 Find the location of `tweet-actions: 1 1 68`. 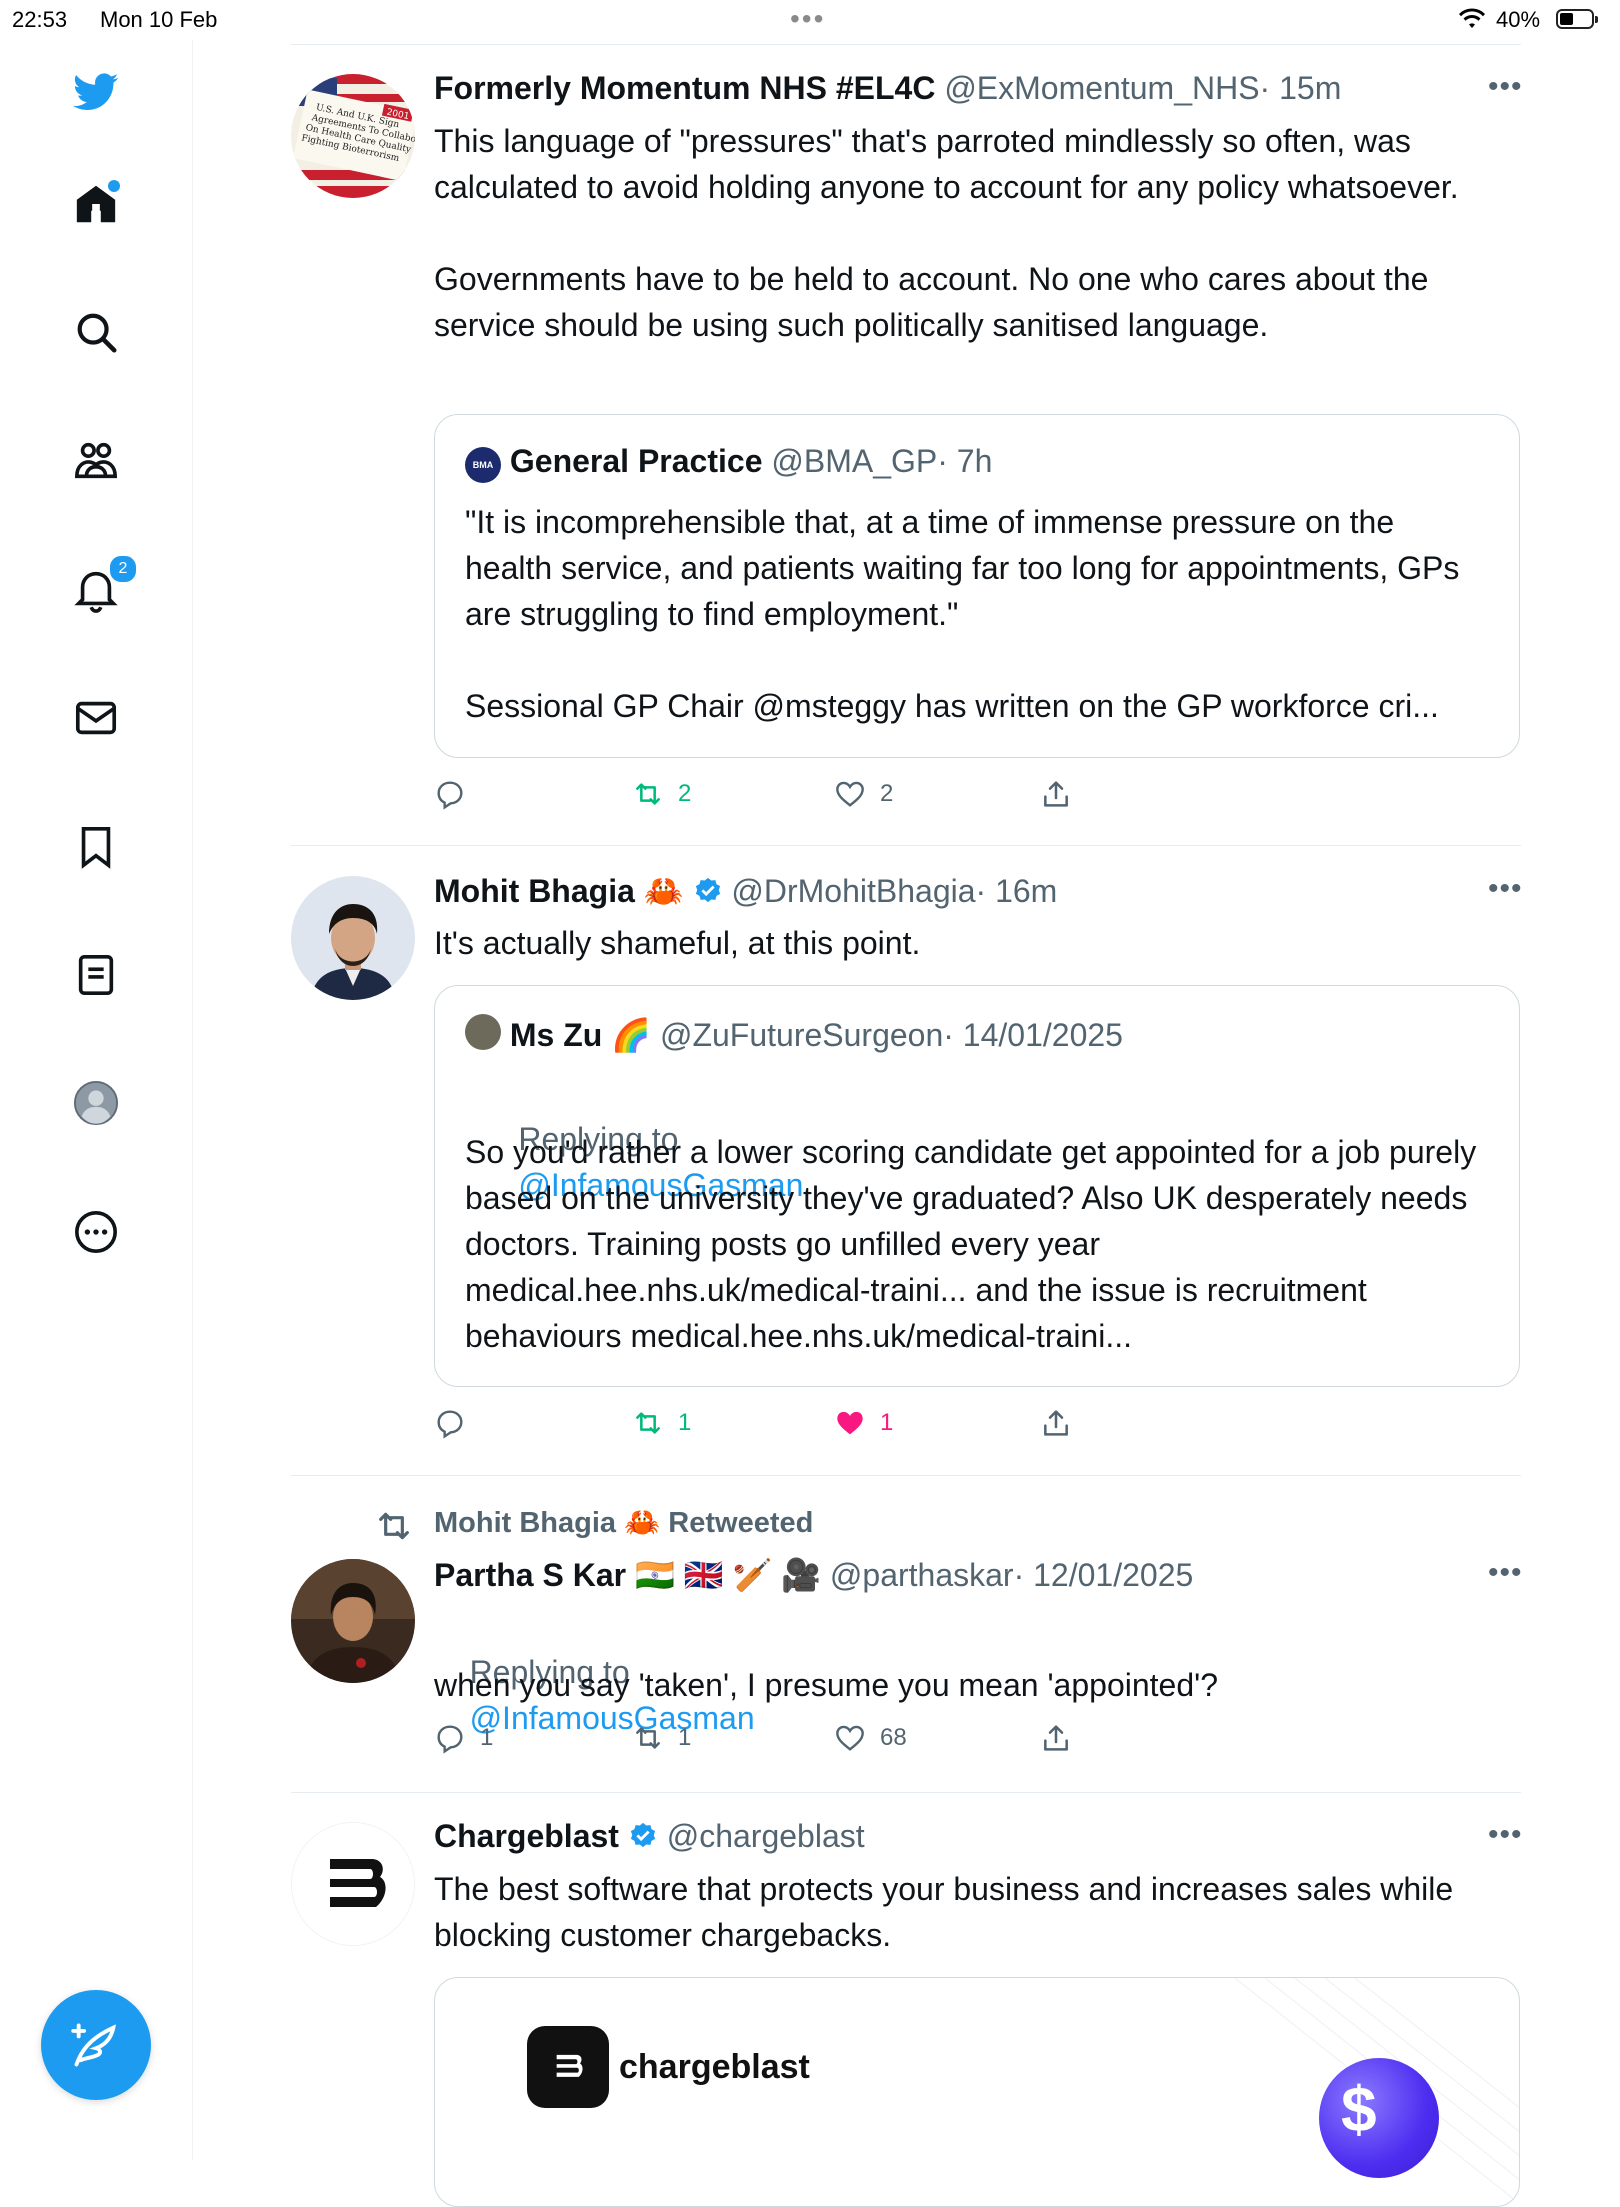

tweet-actions: 1 1 68 is located at coordinates (784, 1742).